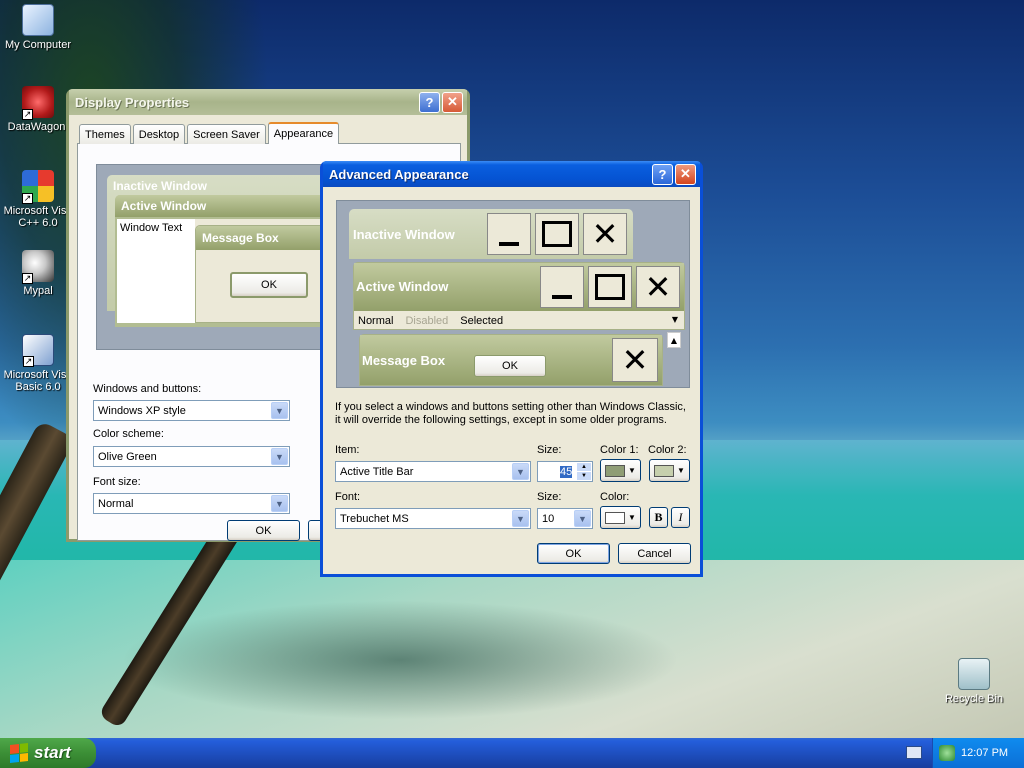  I want to click on preview-message-box: Message Box OK ✕, so click(511, 360).